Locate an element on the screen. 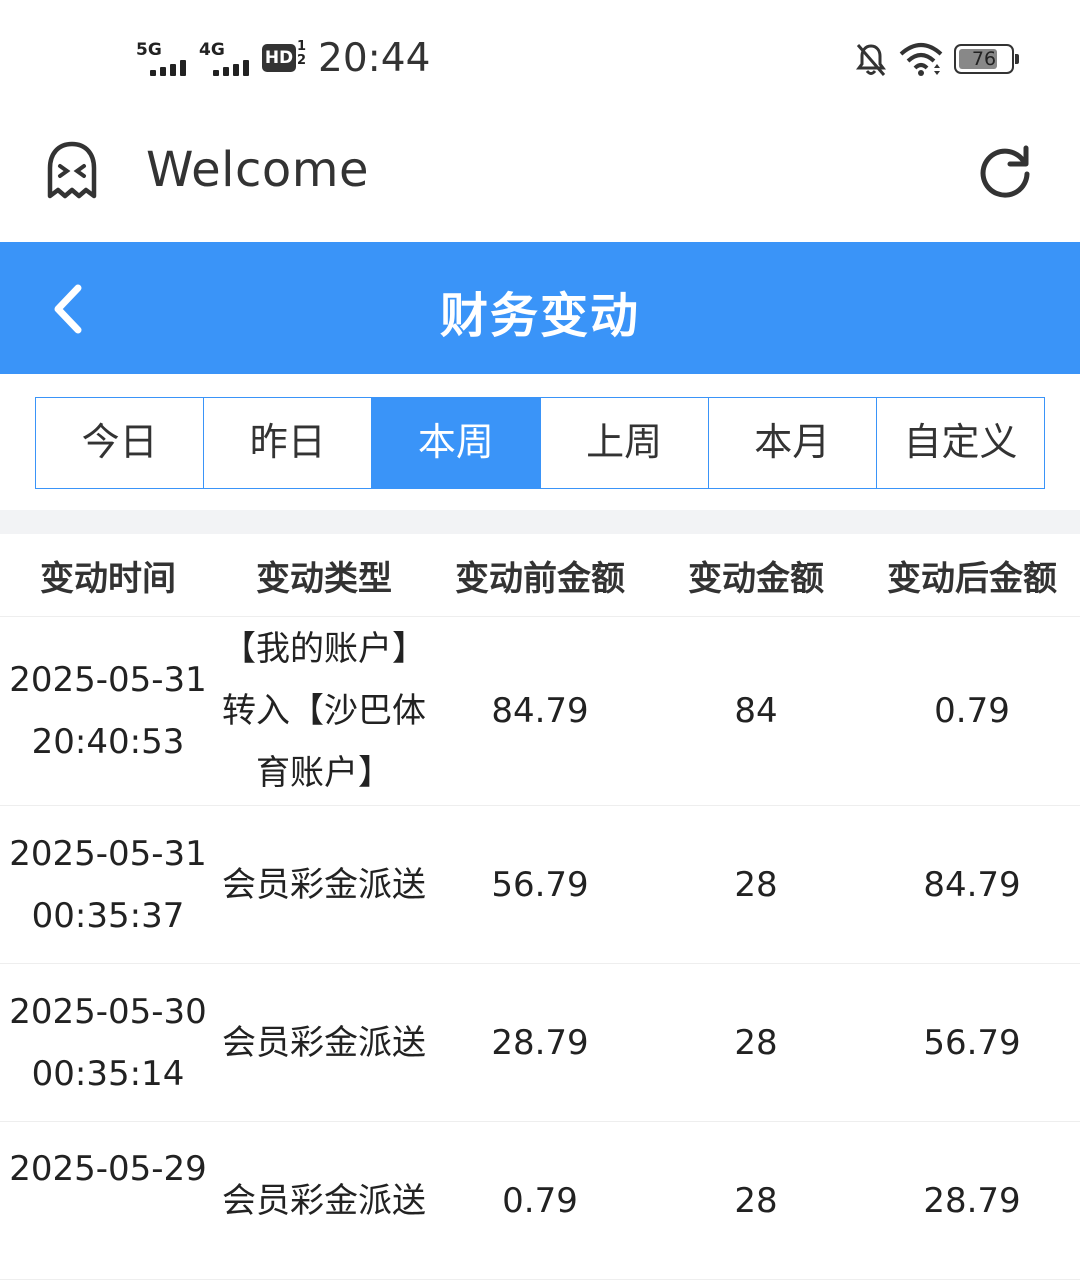 The width and height of the screenshot is (1080, 1280). tab-this-month: 本月 is located at coordinates (793, 443).